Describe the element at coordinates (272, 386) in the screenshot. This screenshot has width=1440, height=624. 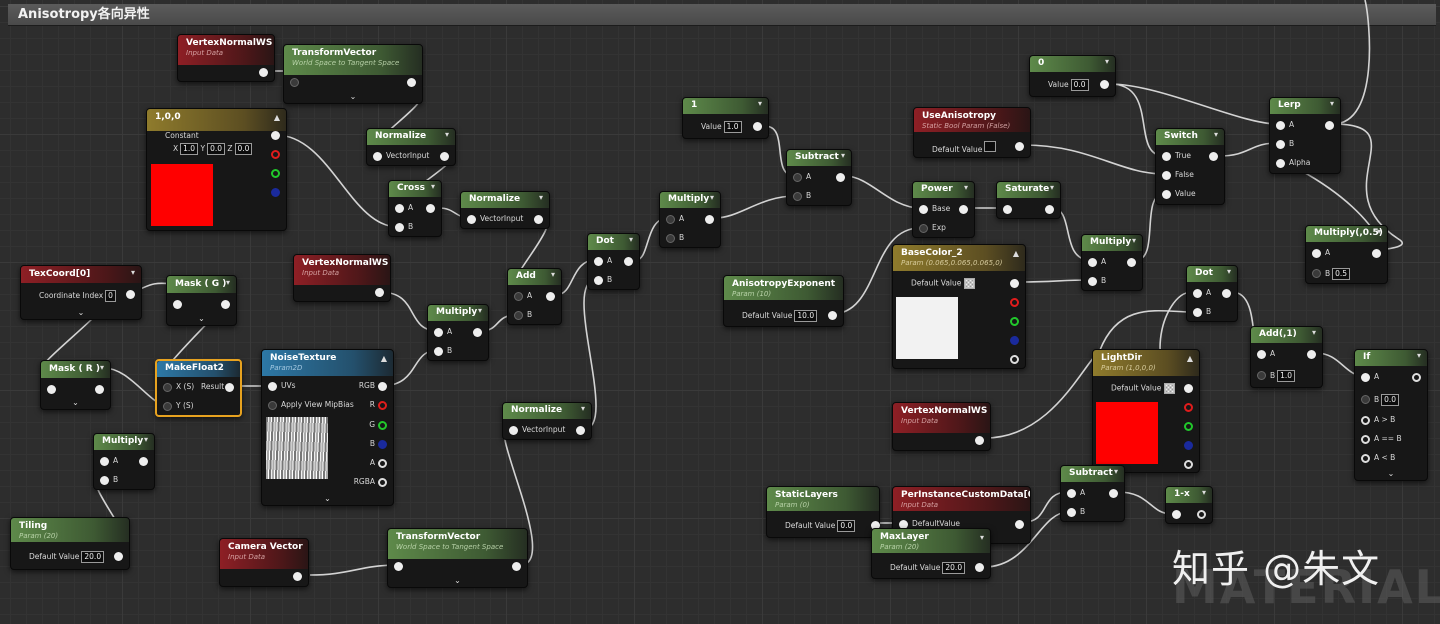
I see `input-pin-uvs` at that location.